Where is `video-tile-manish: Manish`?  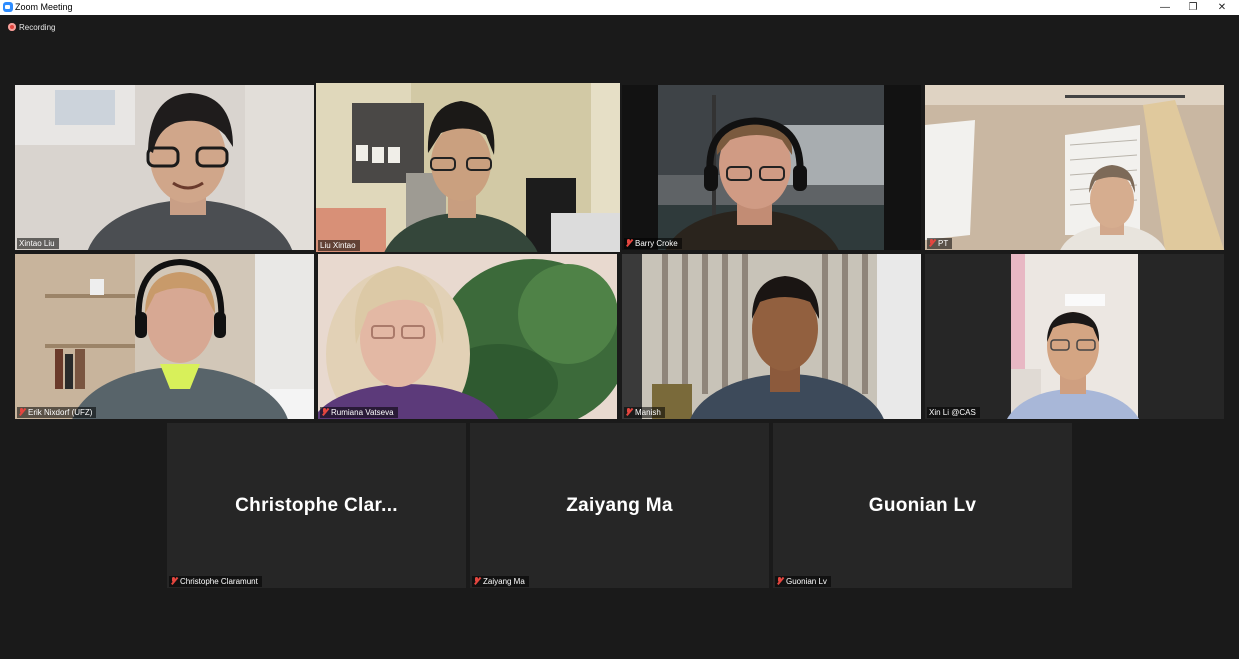
video-tile-manish: Manish is located at coordinates (771, 336).